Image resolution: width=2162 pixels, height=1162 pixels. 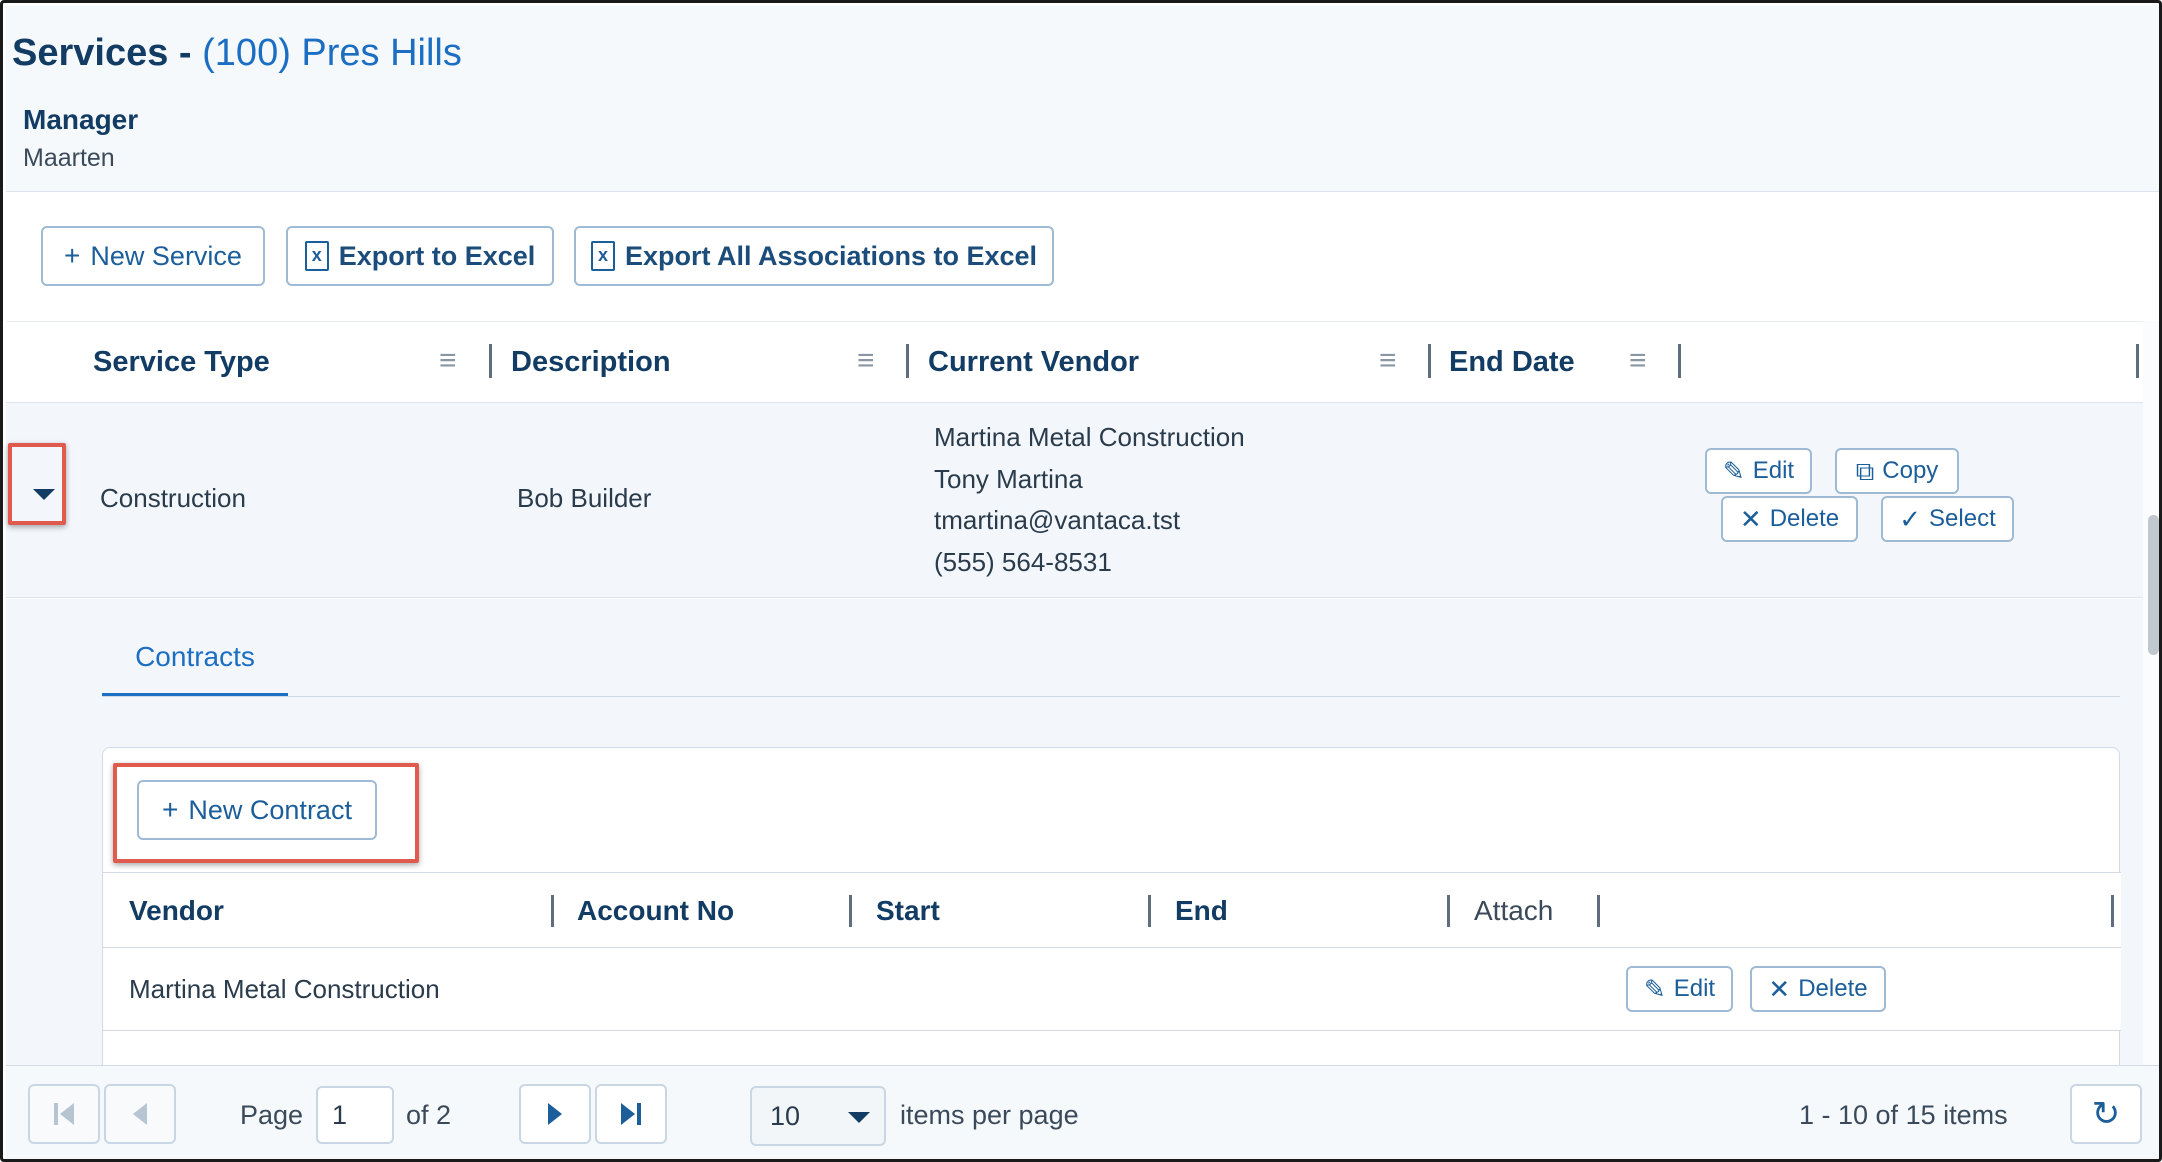 I want to click on column-header-vendor: Vendor, so click(x=176, y=911).